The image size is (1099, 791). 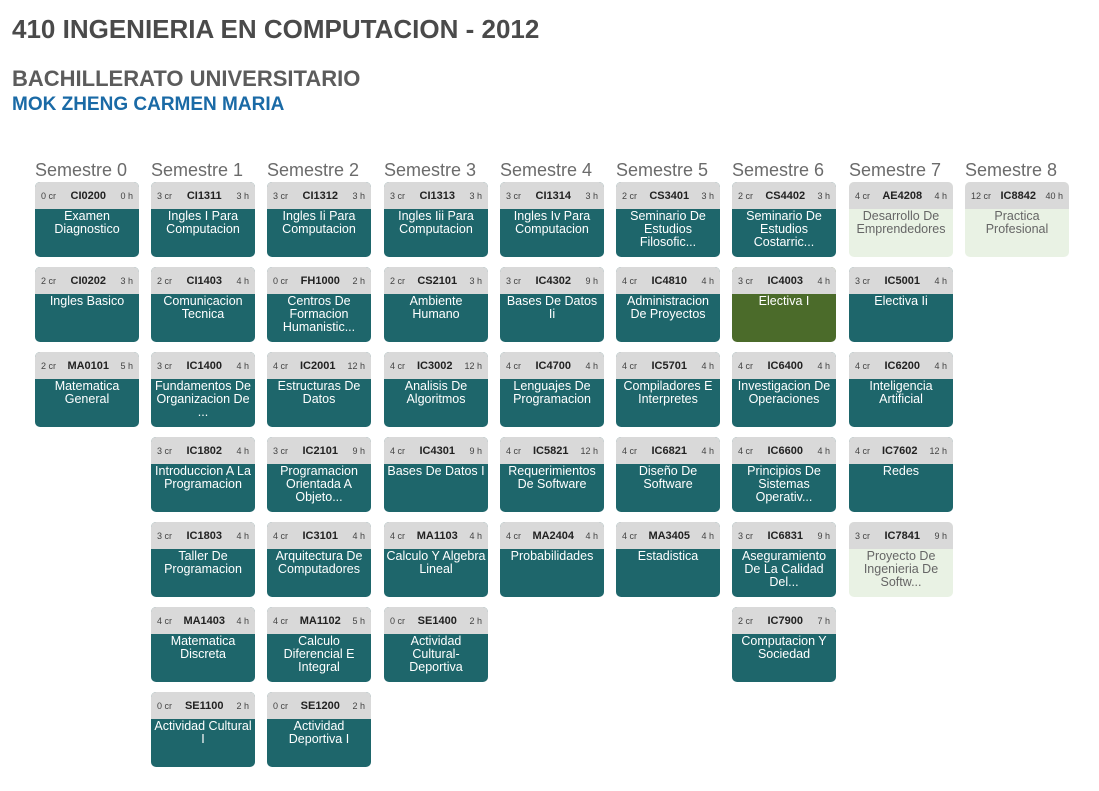 What do you see at coordinates (552, 477) in the screenshot?
I see `course-name: Requerimientos De Software` at bounding box center [552, 477].